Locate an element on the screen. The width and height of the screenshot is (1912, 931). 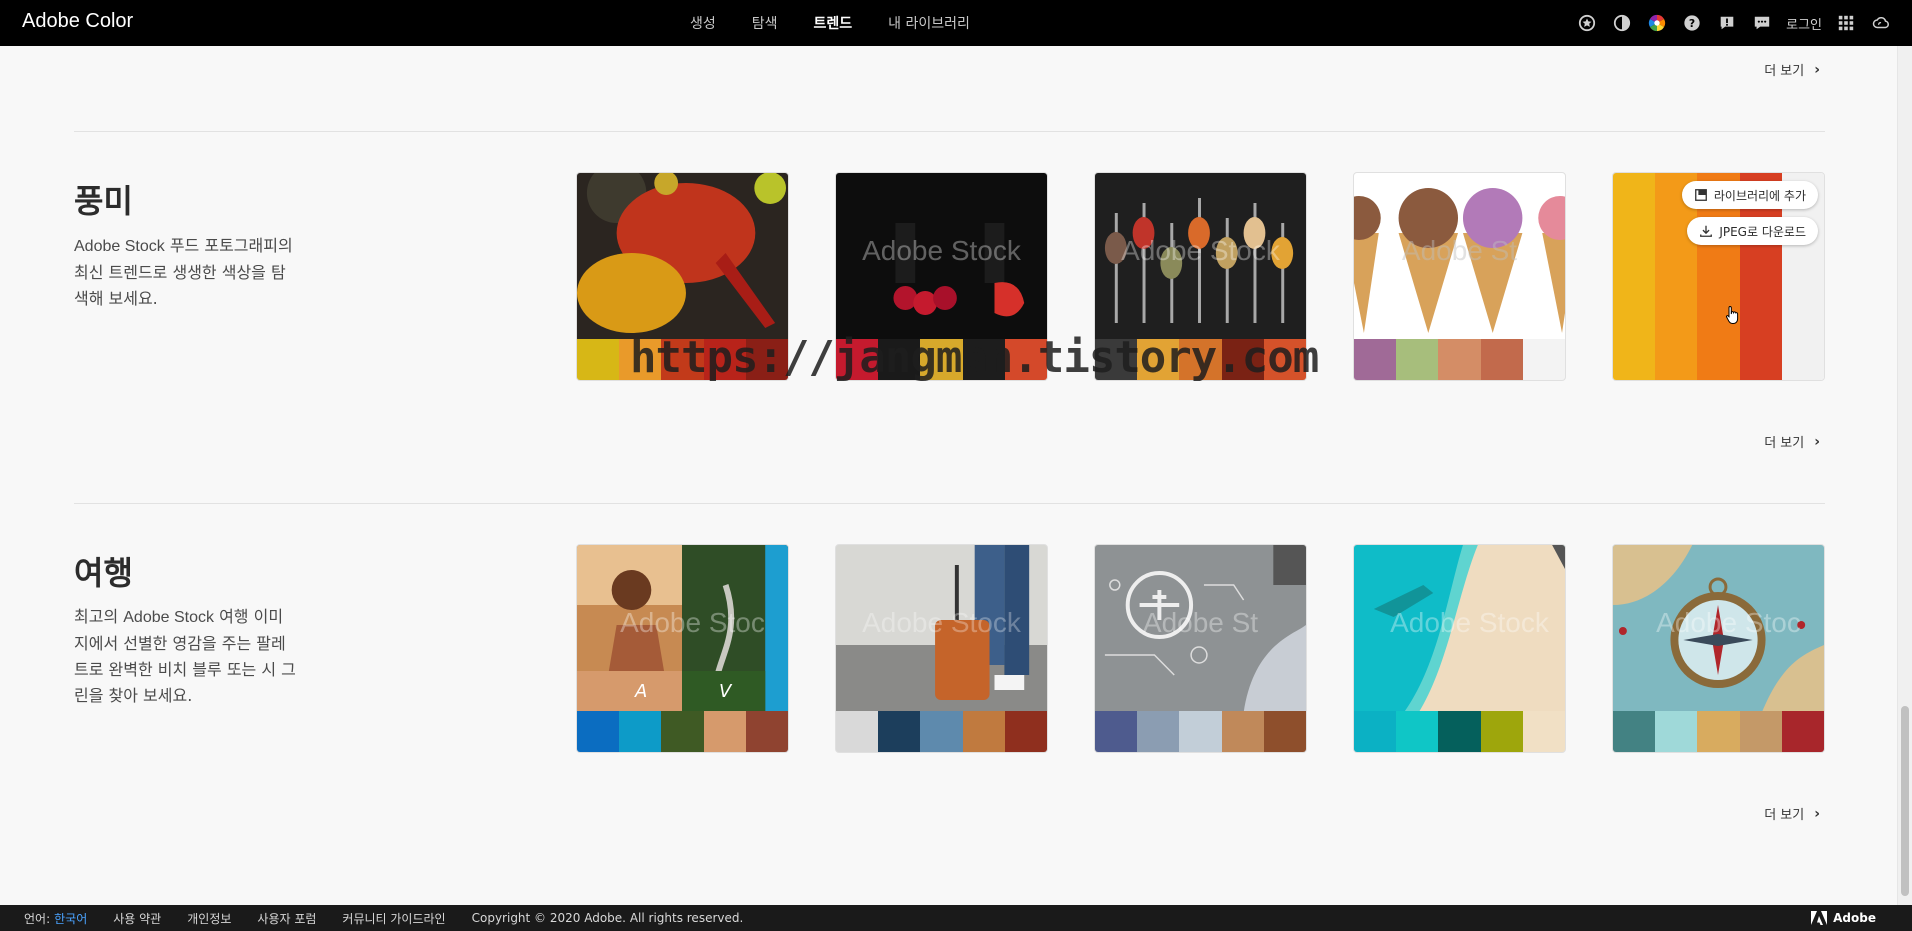
star-icon is located at coordinates (1587, 23).